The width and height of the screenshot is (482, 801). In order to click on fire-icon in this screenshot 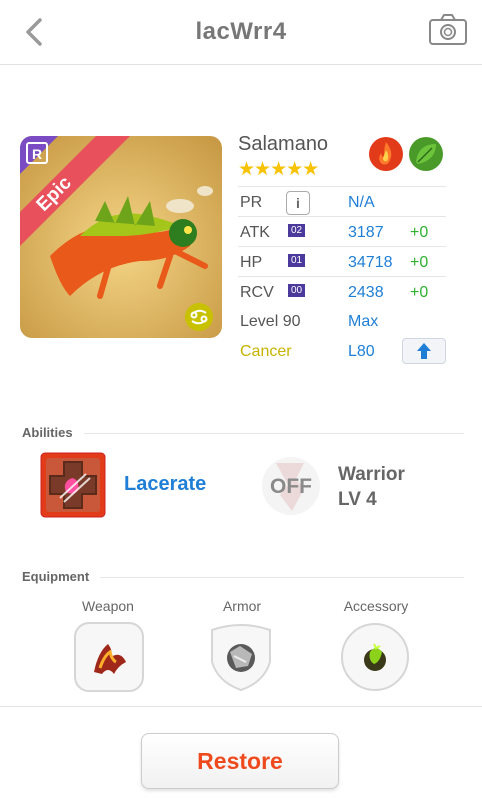, I will do `click(386, 154)`.